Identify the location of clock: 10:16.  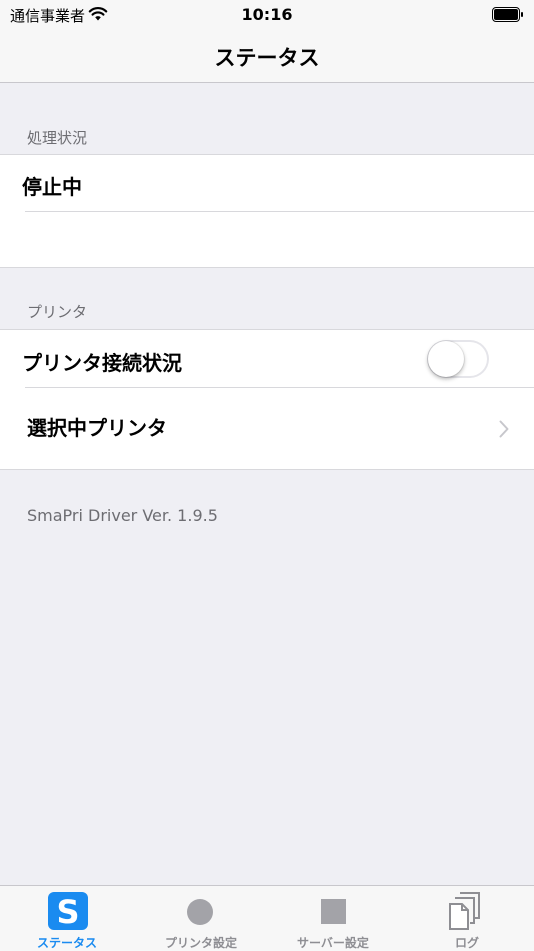
(267, 14).